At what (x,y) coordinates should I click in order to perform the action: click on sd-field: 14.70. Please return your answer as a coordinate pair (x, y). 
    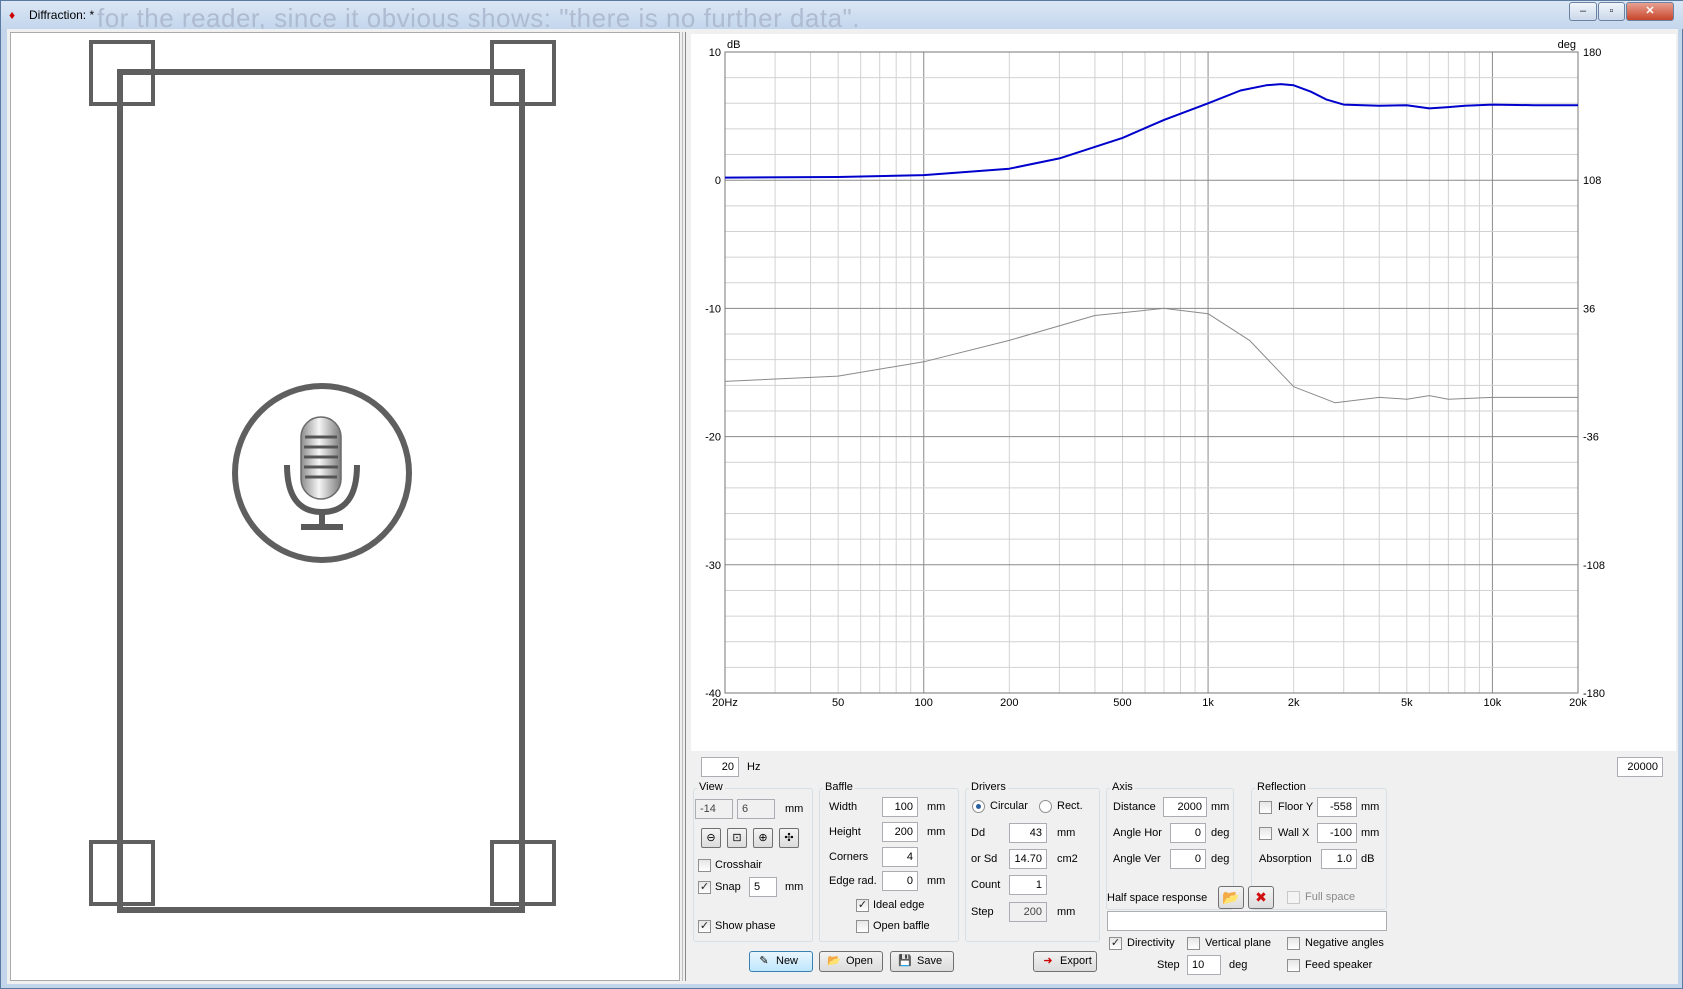
    Looking at the image, I should click on (1028, 859).